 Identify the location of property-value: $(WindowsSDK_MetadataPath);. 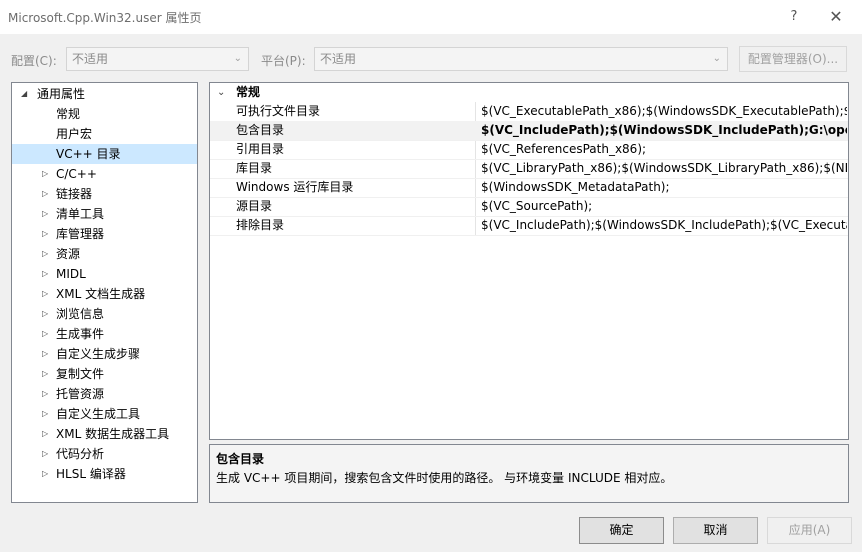
(664, 187).